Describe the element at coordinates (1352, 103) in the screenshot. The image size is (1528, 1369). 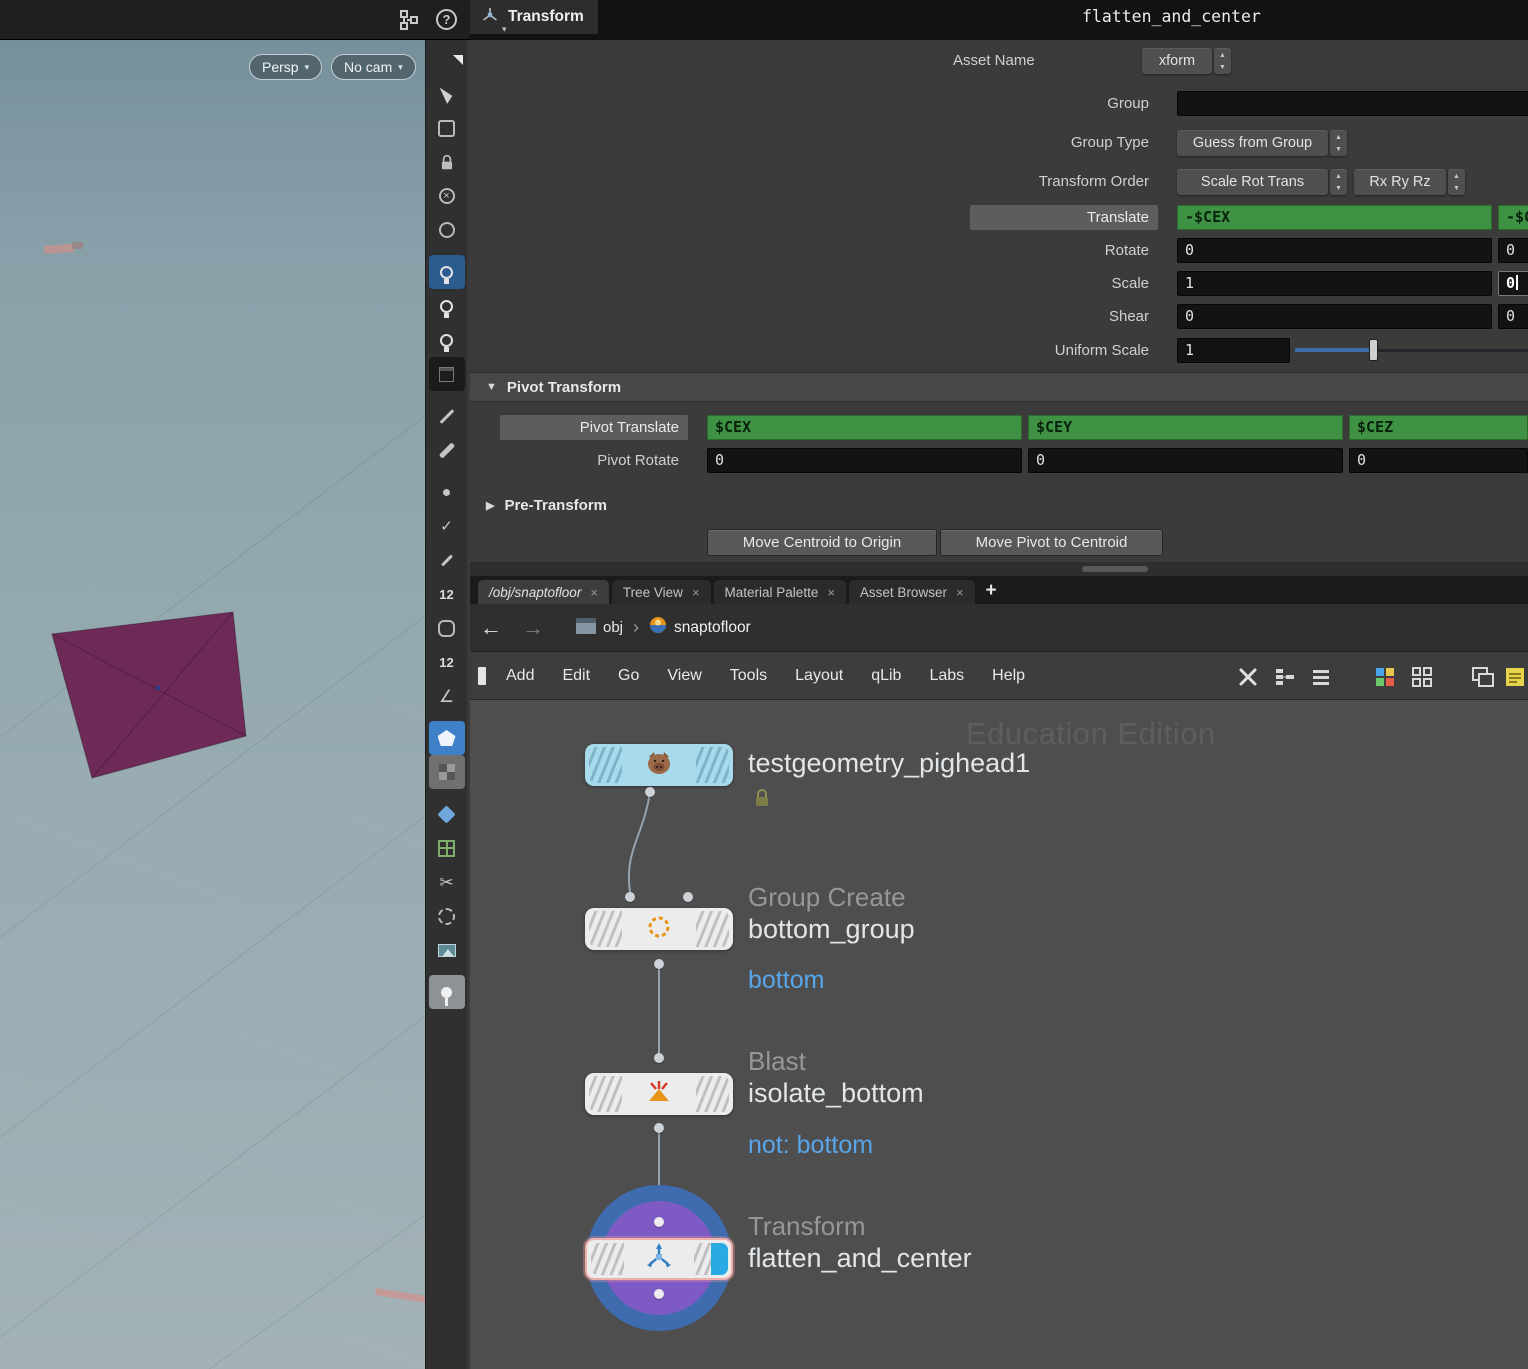
I see `group-field` at that location.